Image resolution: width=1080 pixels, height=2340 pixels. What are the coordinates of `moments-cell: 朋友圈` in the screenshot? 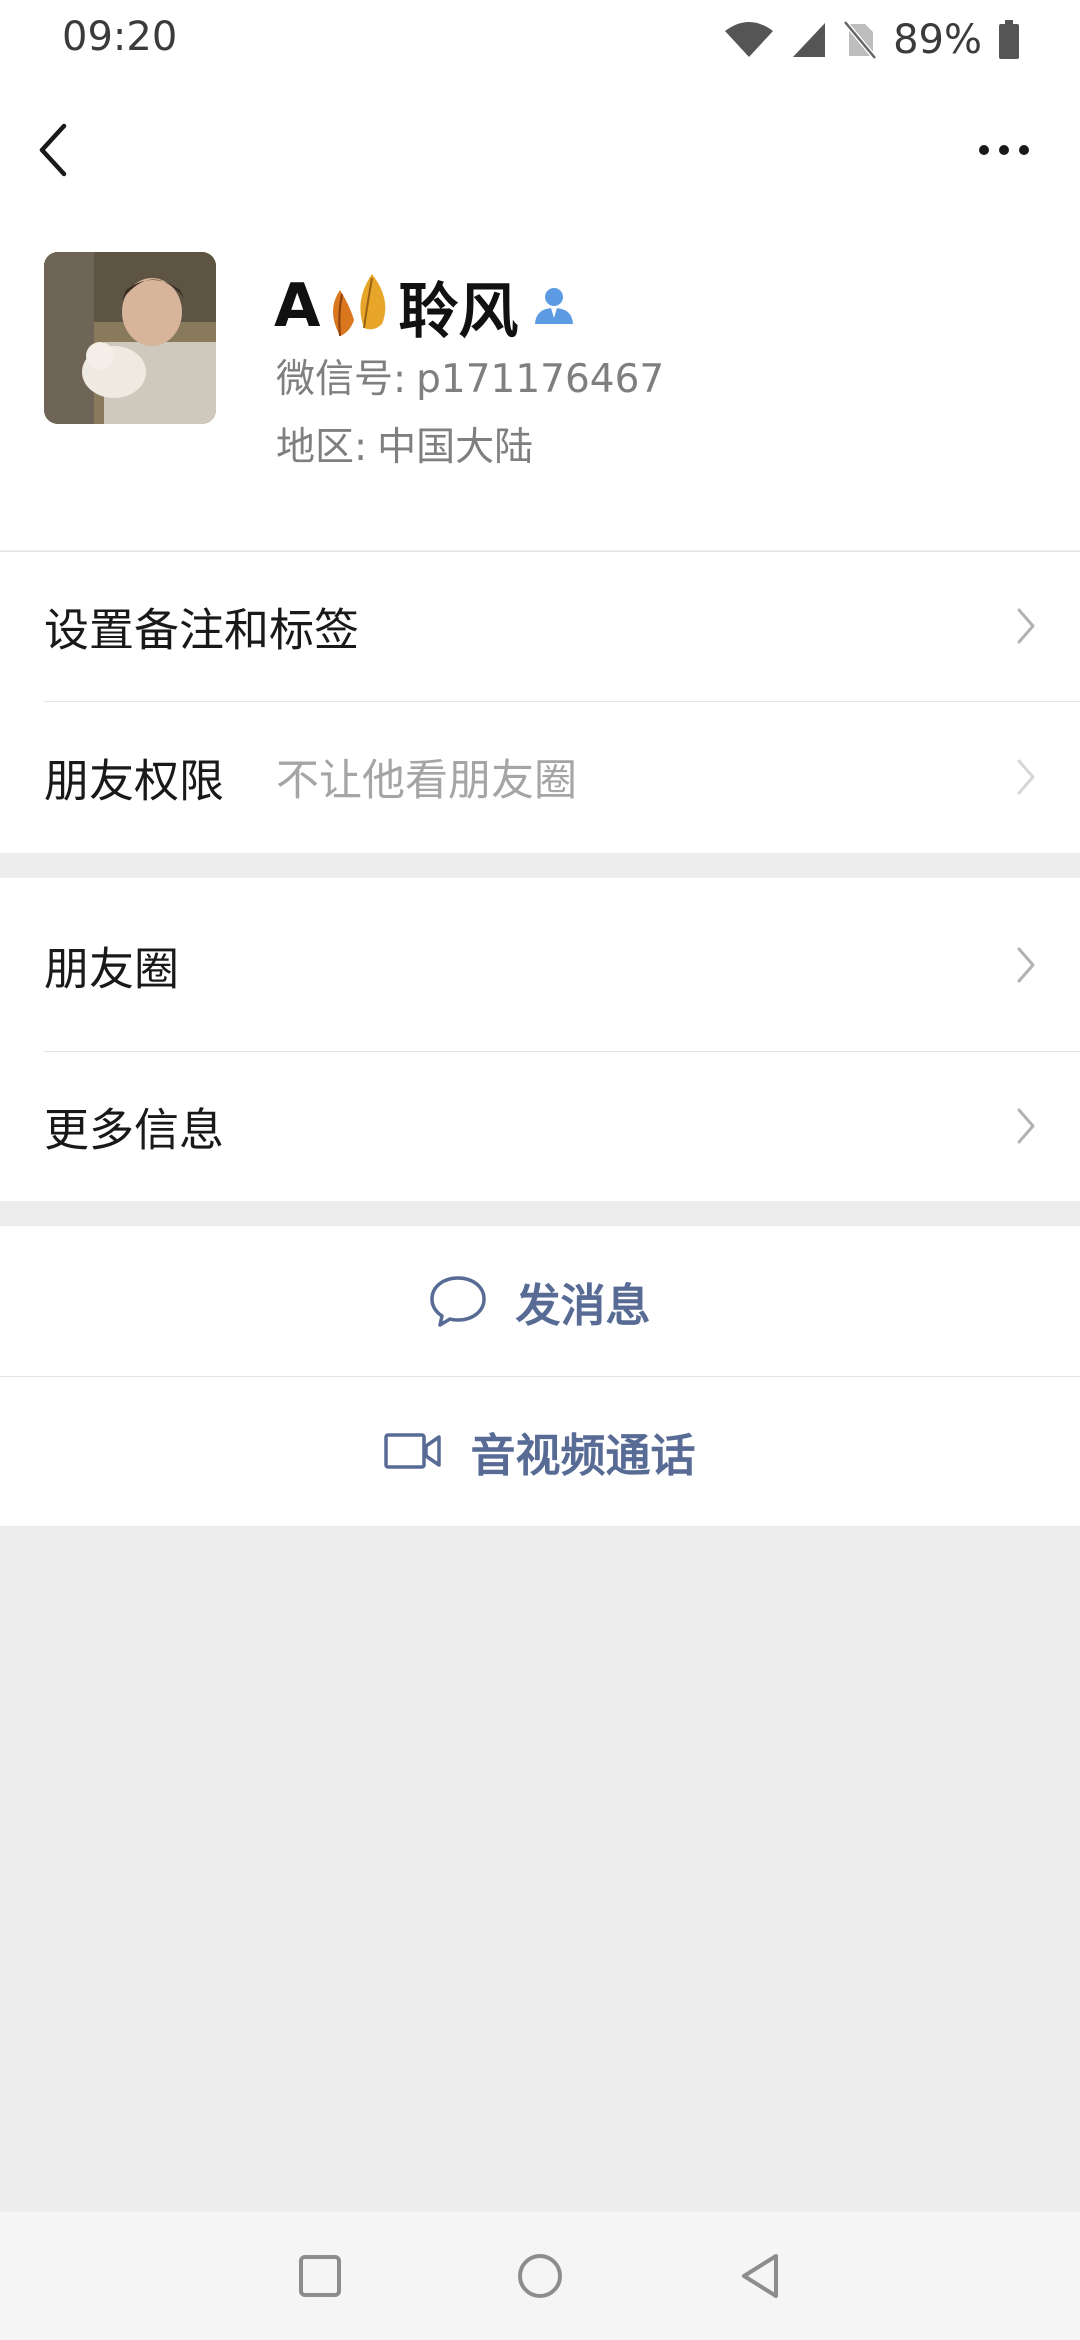 It's located at (540, 964).